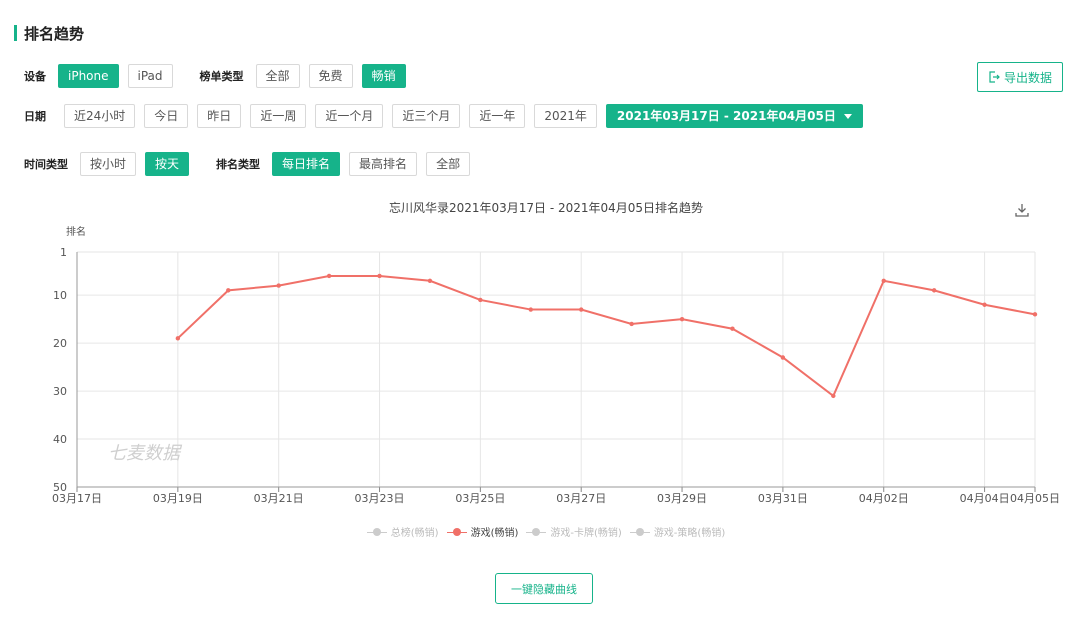 This screenshot has width=1080, height=624. I want to click on x-tick-label: 03月27日, so click(581, 498).